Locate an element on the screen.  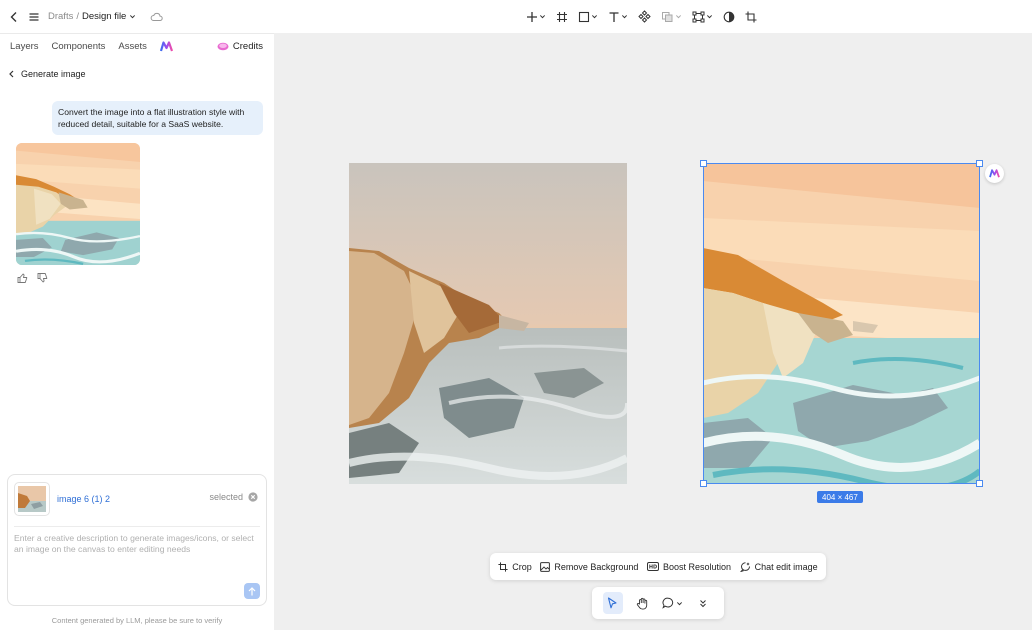
cloud-sync-icon is located at coordinates (157, 17).